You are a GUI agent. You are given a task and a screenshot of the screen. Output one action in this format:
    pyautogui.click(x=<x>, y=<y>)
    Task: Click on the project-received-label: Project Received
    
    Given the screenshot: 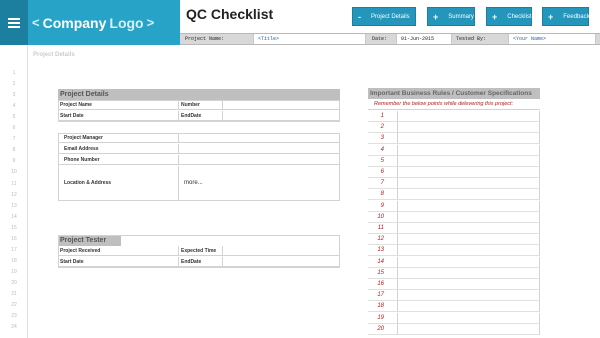 What is the action you would take?
    pyautogui.click(x=118, y=251)
    